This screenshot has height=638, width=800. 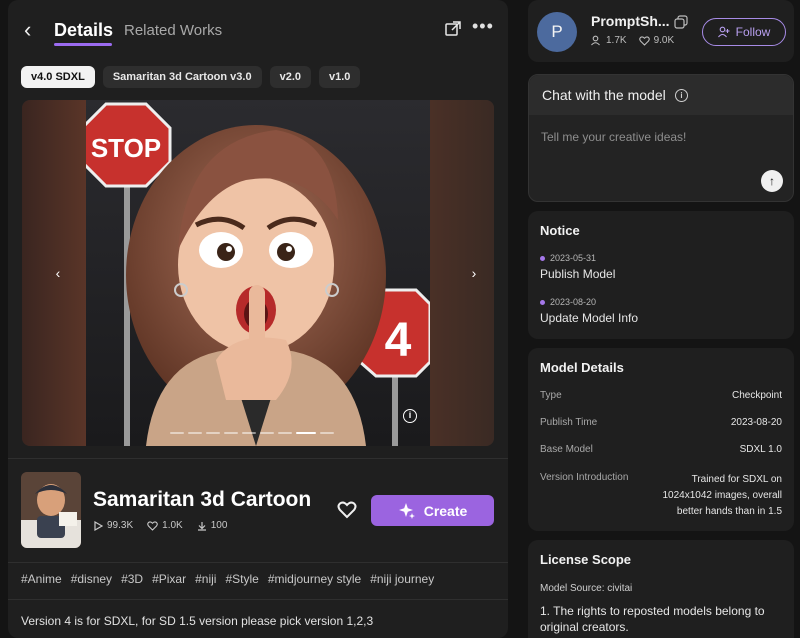 I want to click on tag-link: #niji journey, so click(x=402, y=579).